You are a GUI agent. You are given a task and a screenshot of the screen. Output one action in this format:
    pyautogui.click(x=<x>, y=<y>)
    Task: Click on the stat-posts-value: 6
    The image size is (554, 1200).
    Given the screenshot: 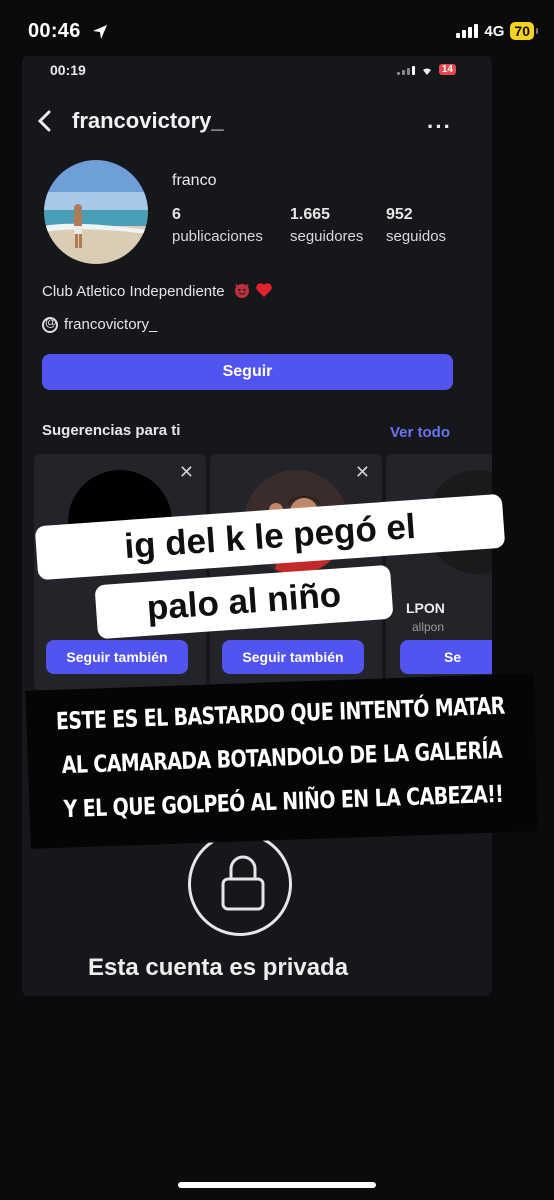 What is the action you would take?
    pyautogui.click(x=176, y=214)
    